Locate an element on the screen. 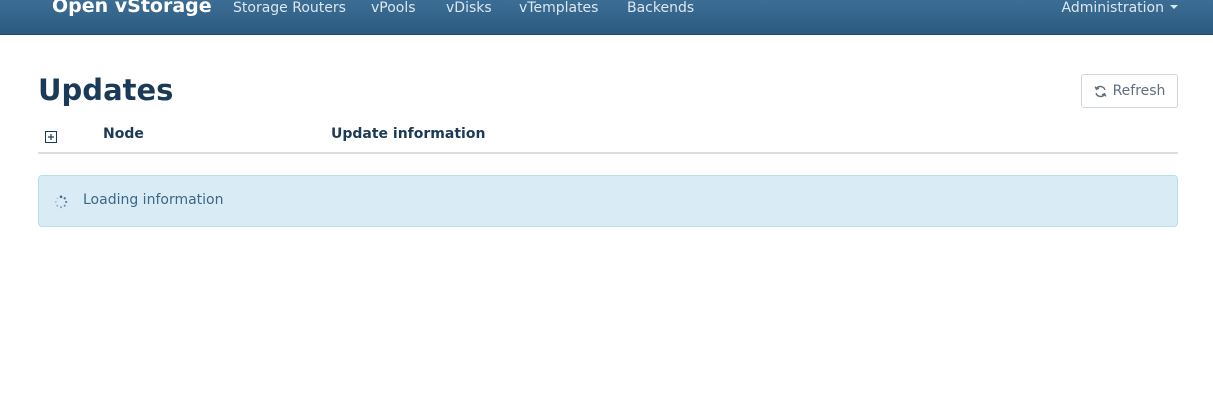  refresh-icon is located at coordinates (1100, 91).